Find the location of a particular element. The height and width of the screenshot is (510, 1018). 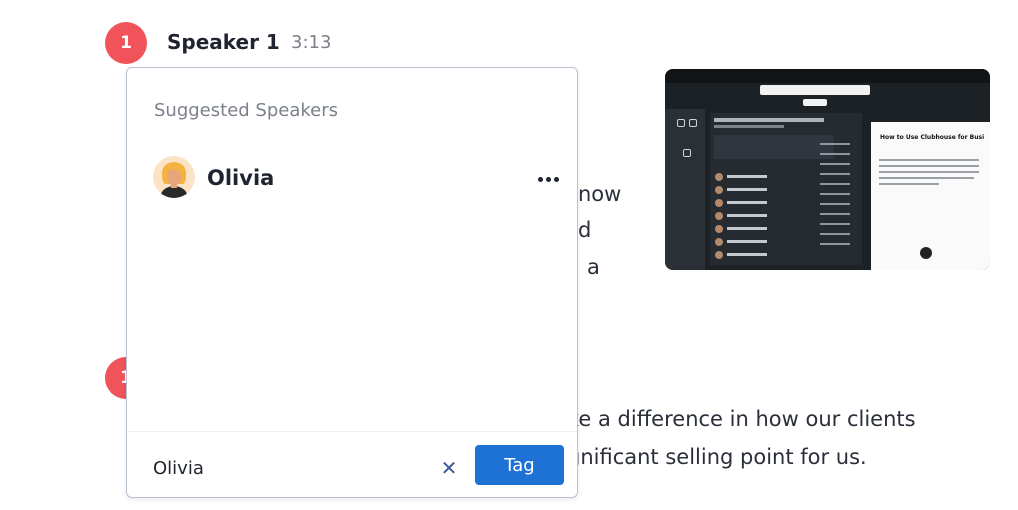

thumb-sidebar is located at coordinates (685, 189).